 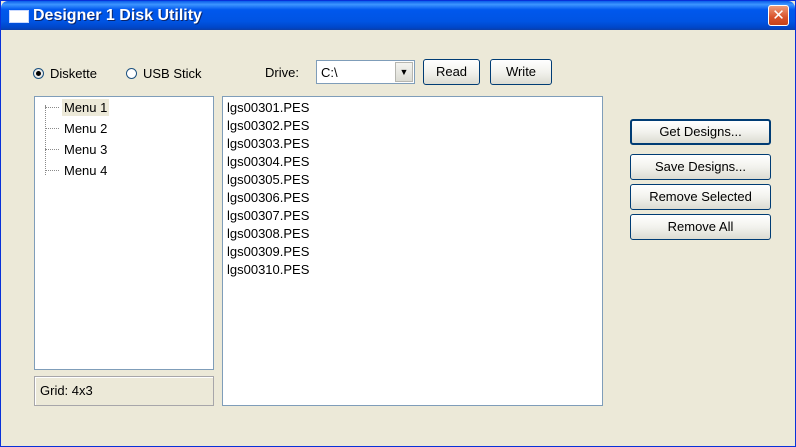 What do you see at coordinates (268, 162) in the screenshot?
I see `list-item: lgs00304.PES` at bounding box center [268, 162].